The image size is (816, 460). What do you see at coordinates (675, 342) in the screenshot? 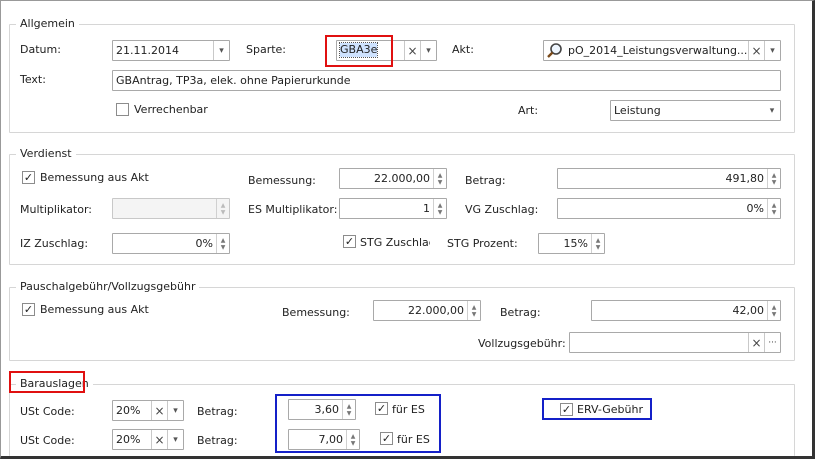
I see `vollzugsgebuehr-field: × ···` at bounding box center [675, 342].